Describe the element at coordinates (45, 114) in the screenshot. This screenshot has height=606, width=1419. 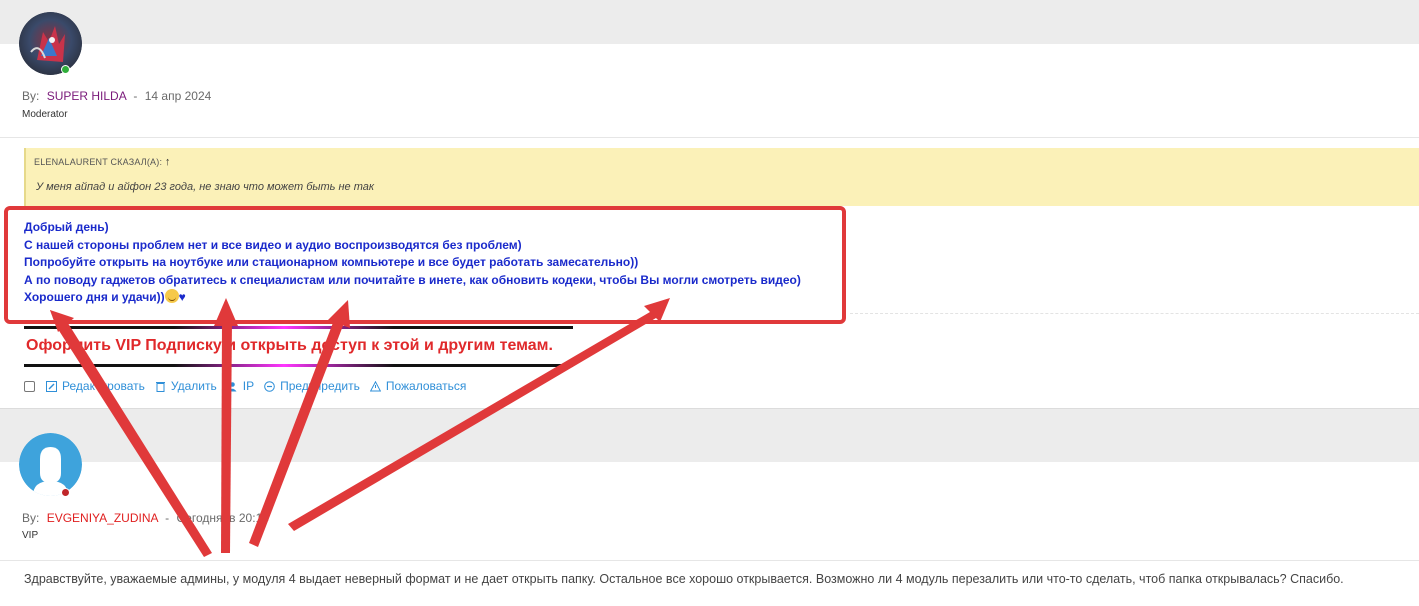
I see `user-role: Moderator` at that location.